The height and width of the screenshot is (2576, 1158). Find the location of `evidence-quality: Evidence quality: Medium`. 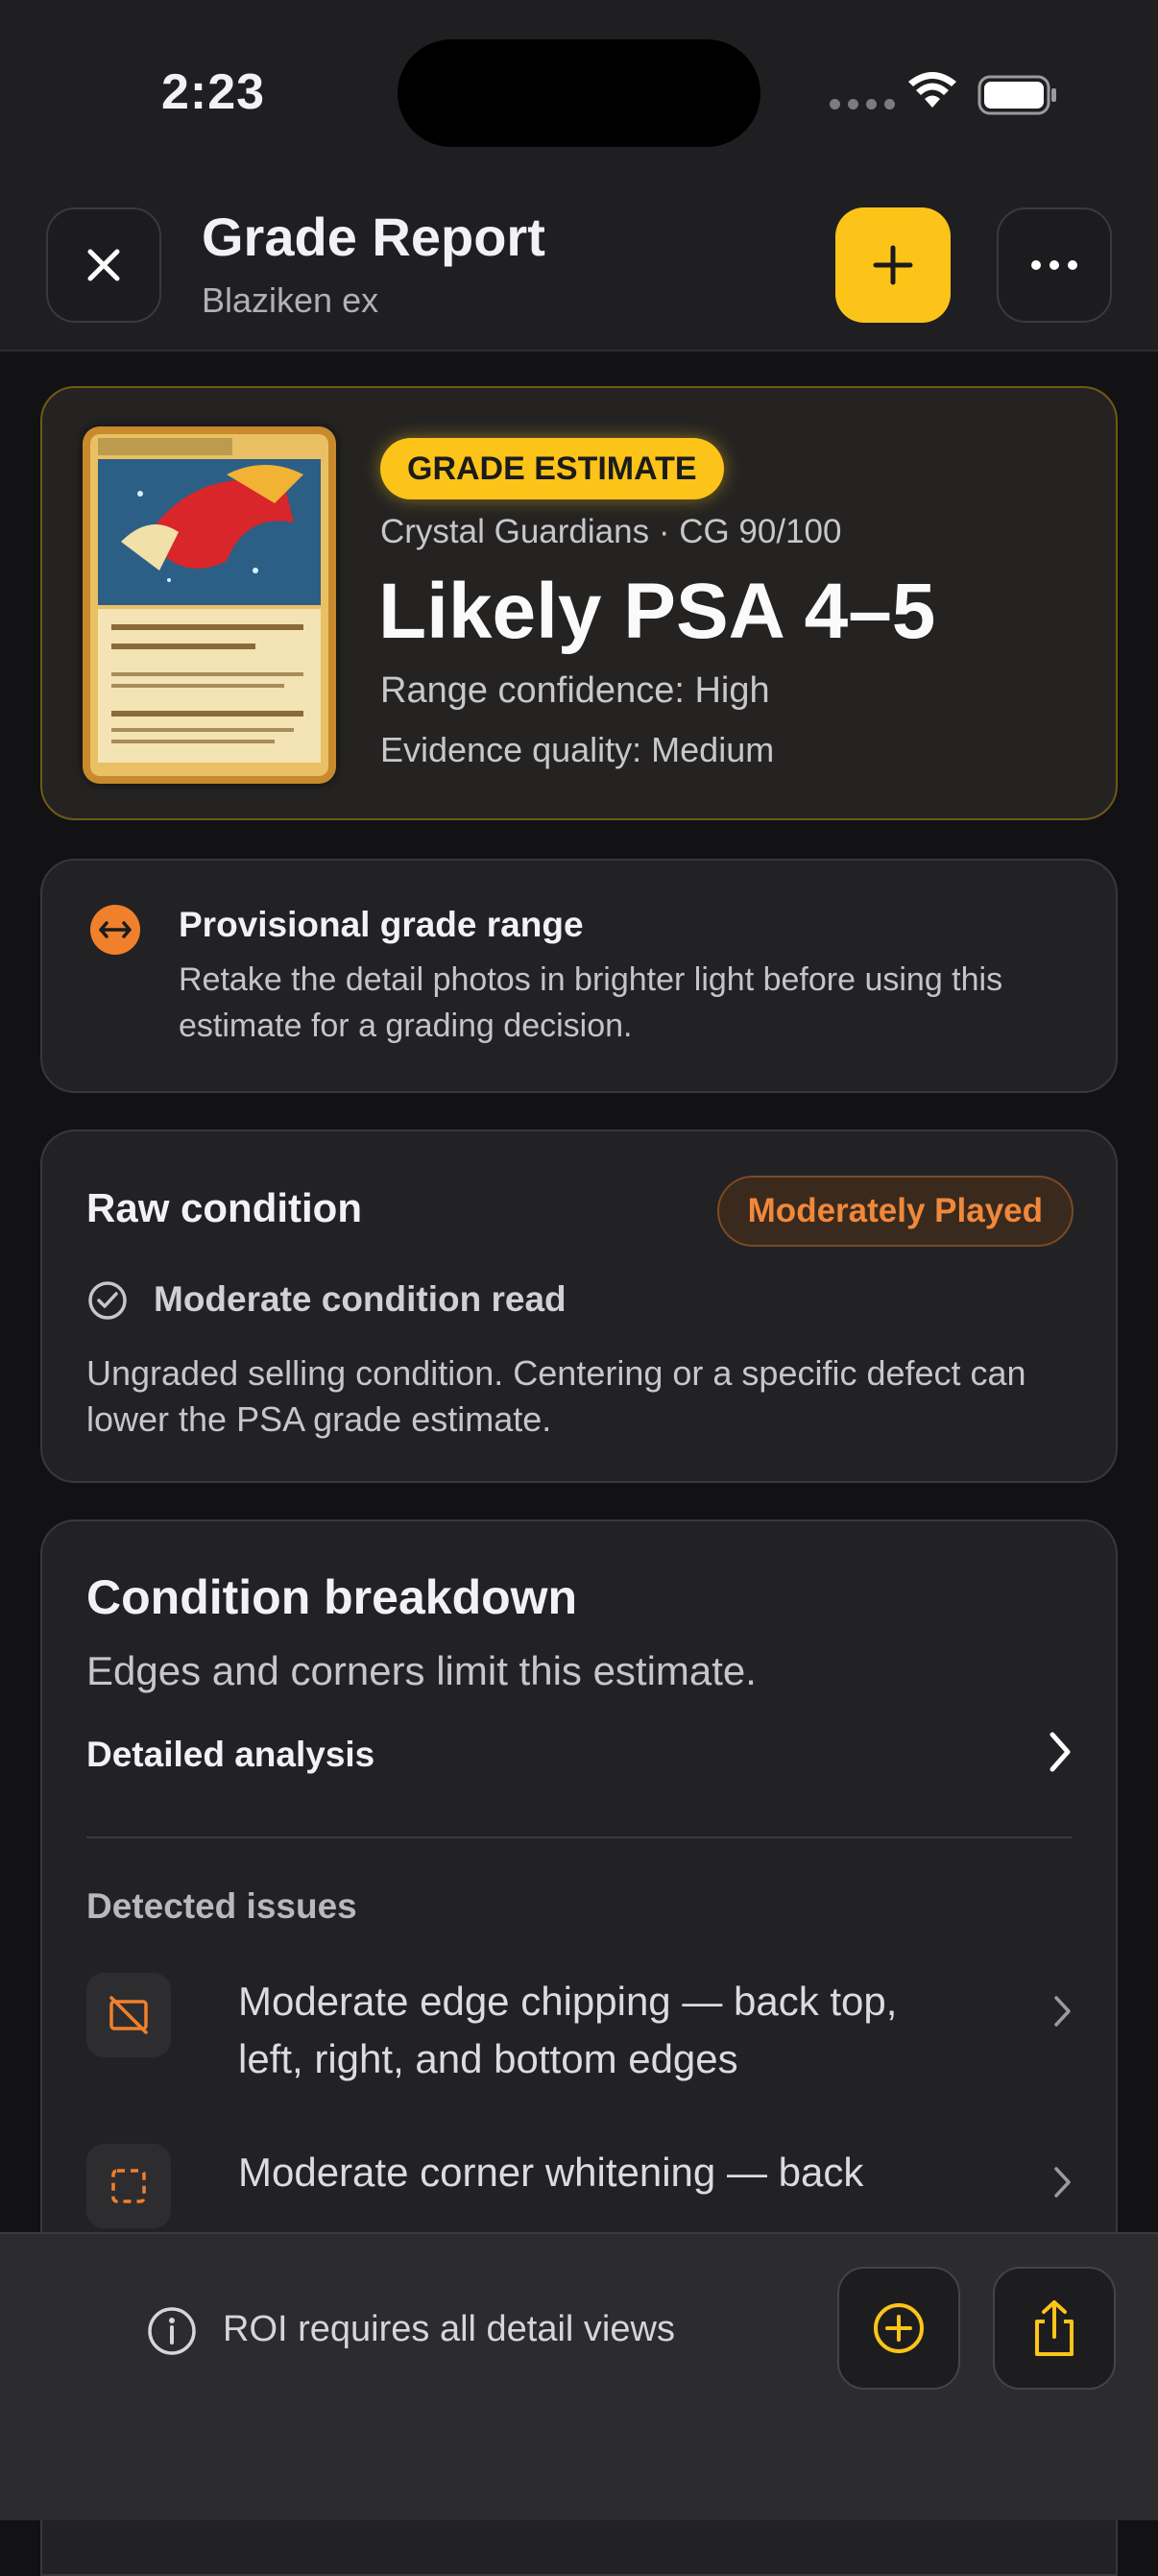

evidence-quality: Evidence quality: Medium is located at coordinates (577, 749).